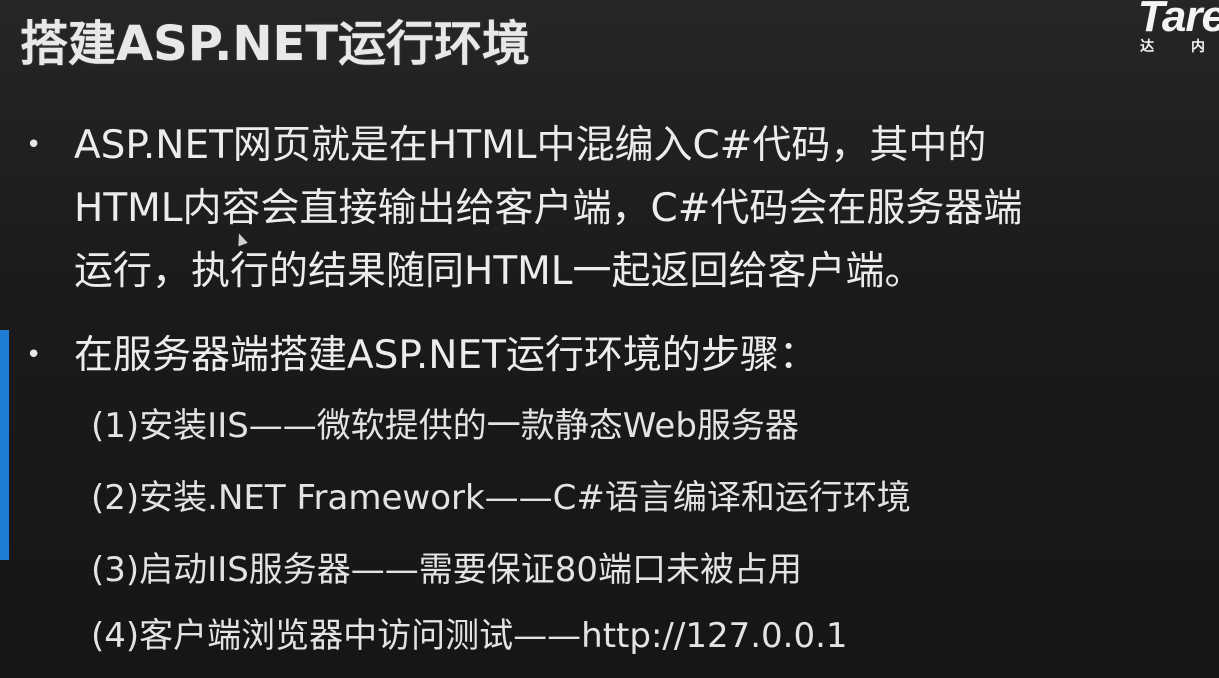 Image resolution: width=1219 pixels, height=678 pixels. I want to click on bullet-line: HTML内容会直接输出给客户端，C#代码会在服务器端, so click(548, 208).